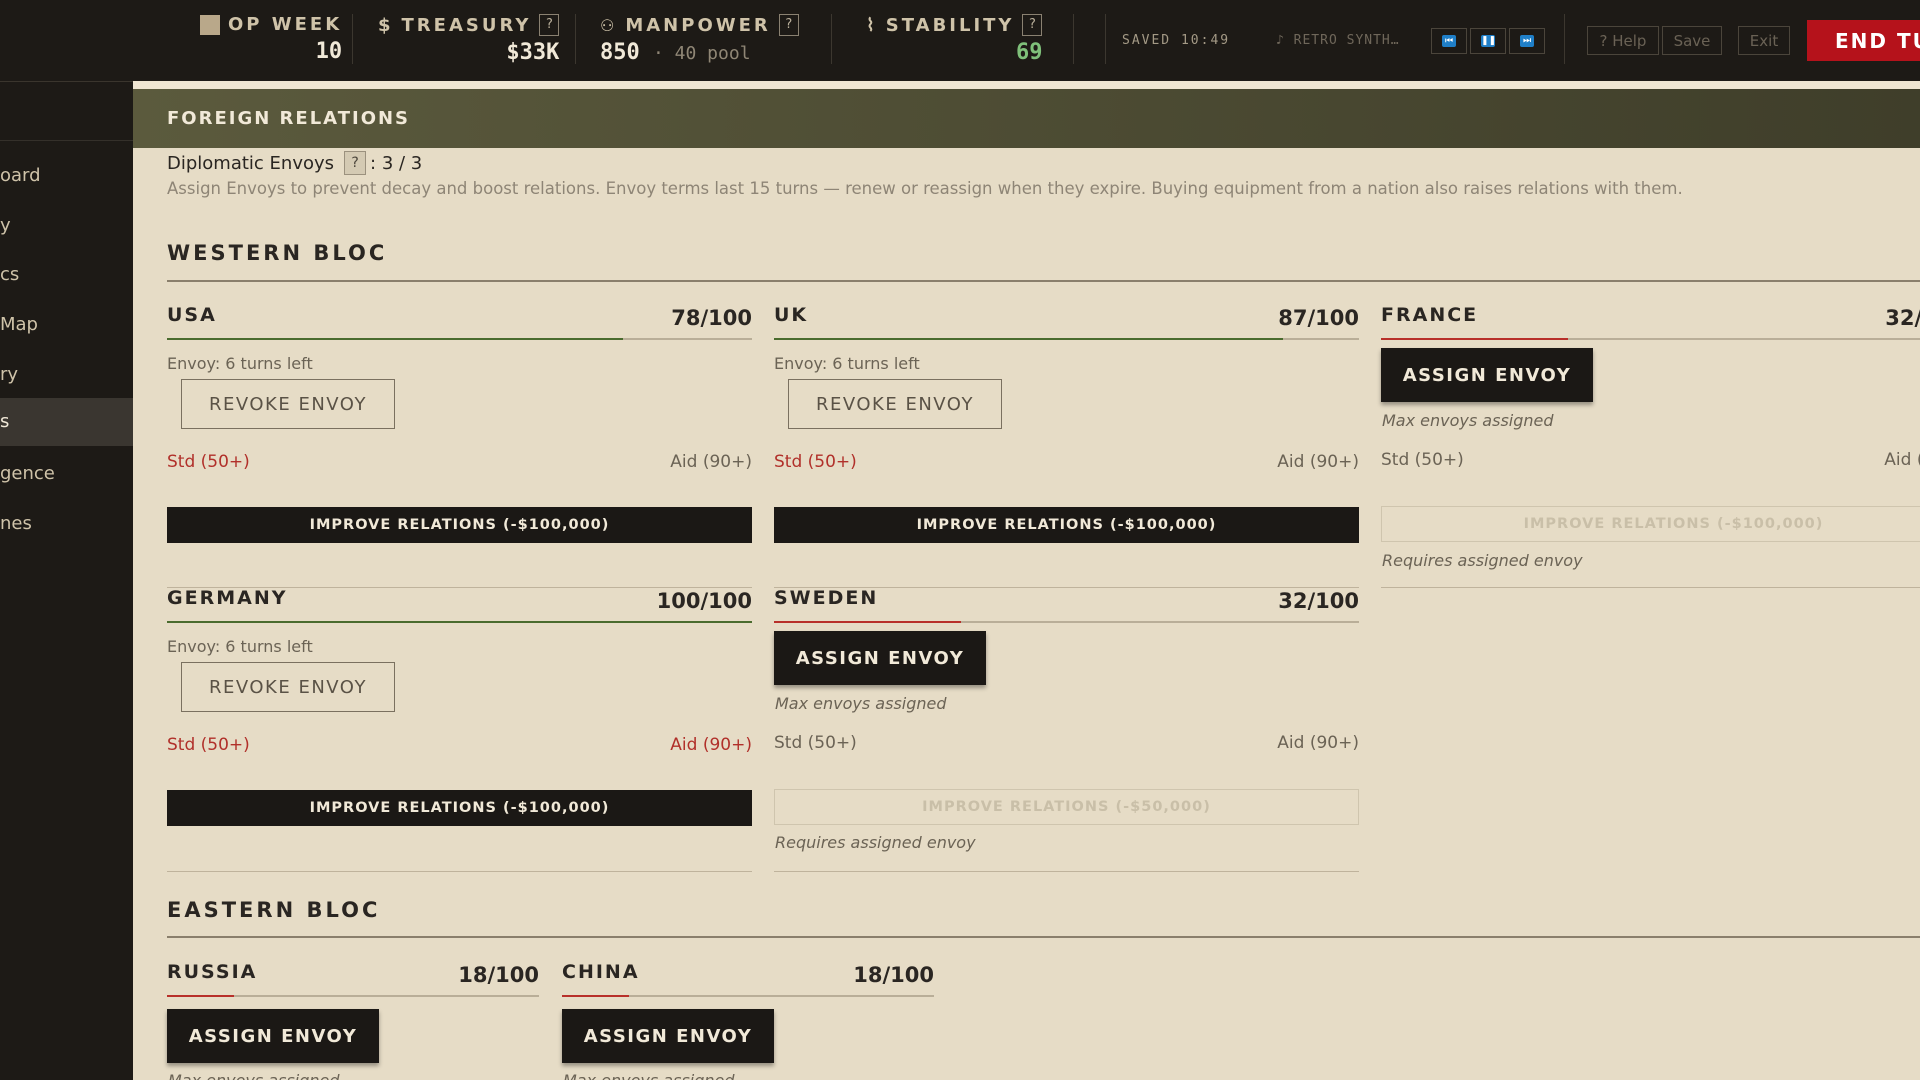 The width and height of the screenshot is (1920, 1080). Describe the element at coordinates (1318, 318) in the screenshot. I see `relation-score: 87/100` at that location.